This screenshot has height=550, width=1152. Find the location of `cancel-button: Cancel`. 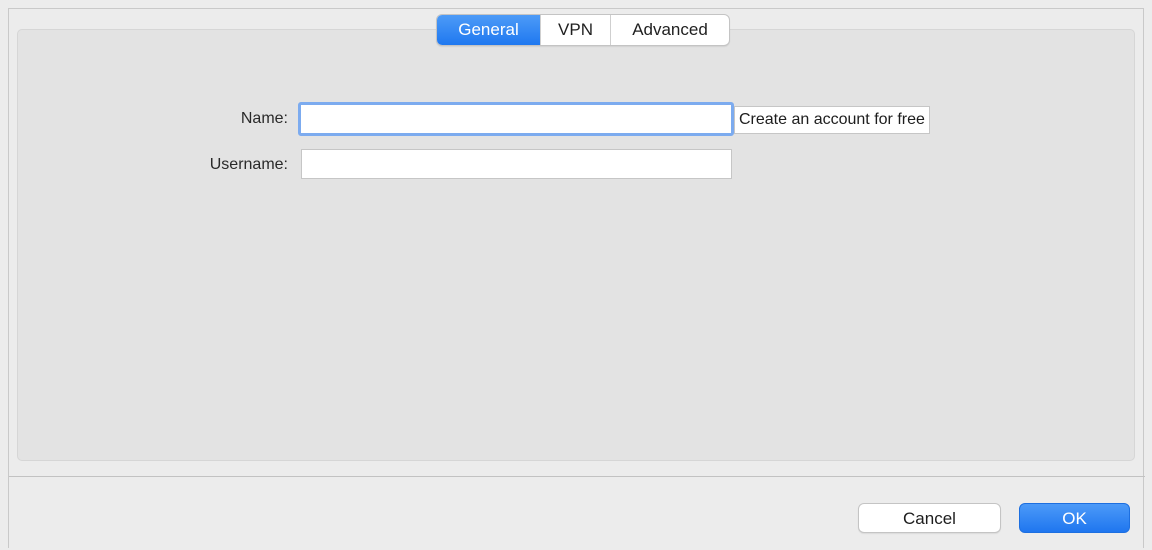

cancel-button: Cancel is located at coordinates (929, 518).